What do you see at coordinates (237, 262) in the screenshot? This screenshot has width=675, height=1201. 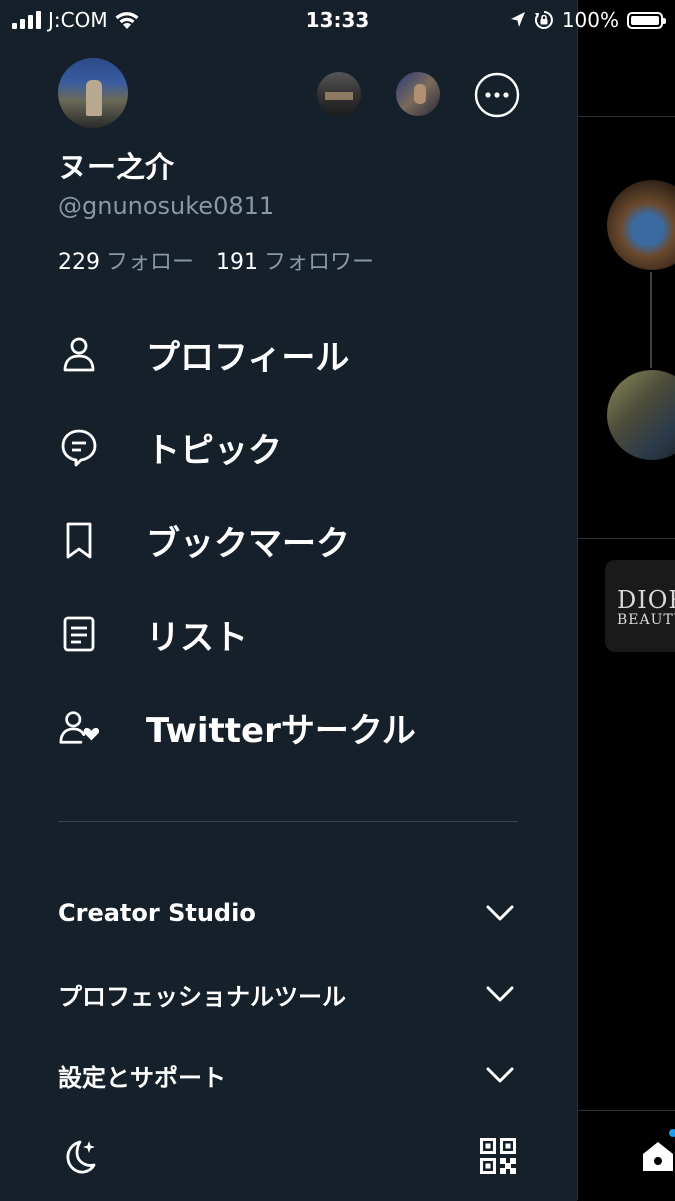 I see `followers-count: 191` at bounding box center [237, 262].